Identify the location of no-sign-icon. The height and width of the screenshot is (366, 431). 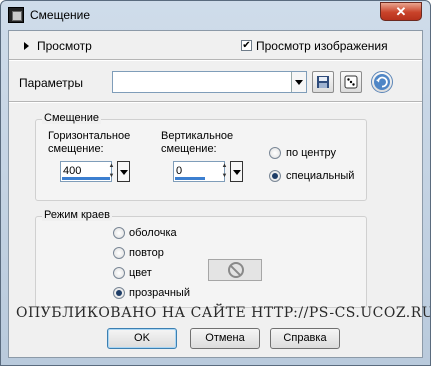
(236, 270).